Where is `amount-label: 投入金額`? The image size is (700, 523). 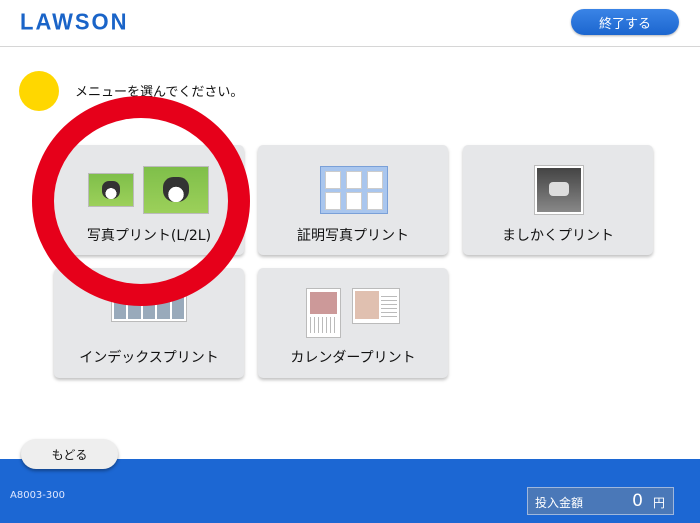 amount-label: 投入金額 is located at coordinates (559, 503).